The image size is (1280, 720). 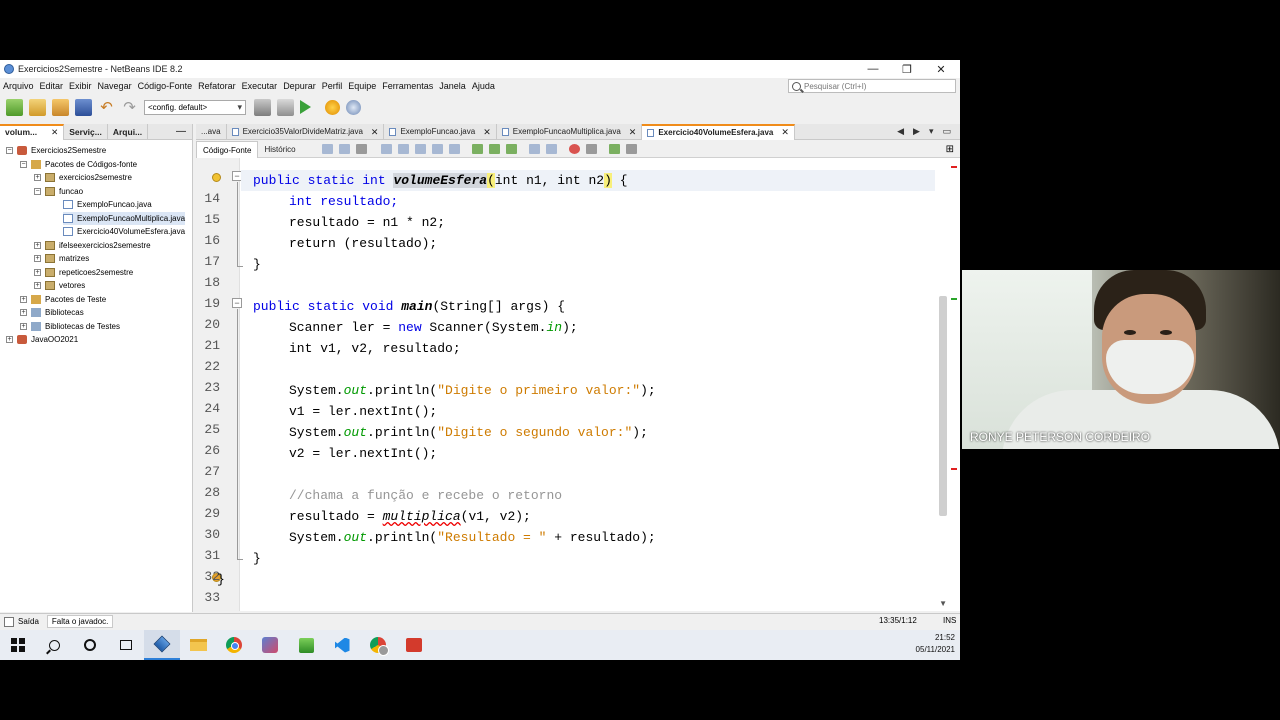 I want to click on menu-depurar: Depurar, so click(x=299, y=86).